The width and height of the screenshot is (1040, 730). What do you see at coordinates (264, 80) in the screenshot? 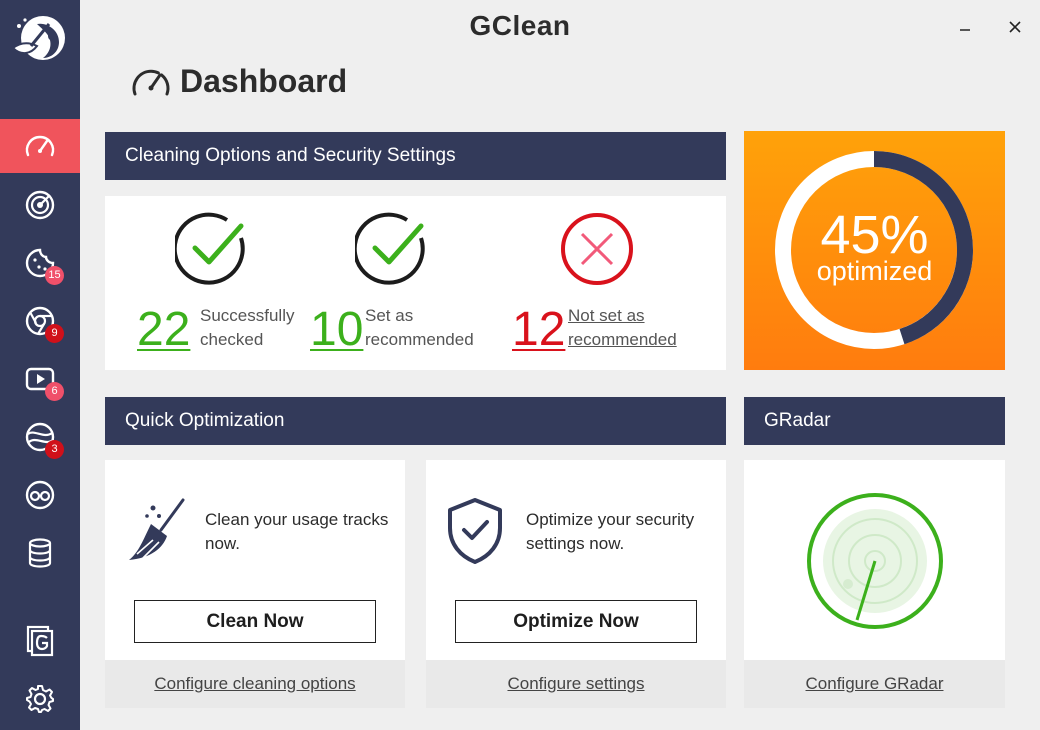
I see `page-title: Dashboard` at bounding box center [264, 80].